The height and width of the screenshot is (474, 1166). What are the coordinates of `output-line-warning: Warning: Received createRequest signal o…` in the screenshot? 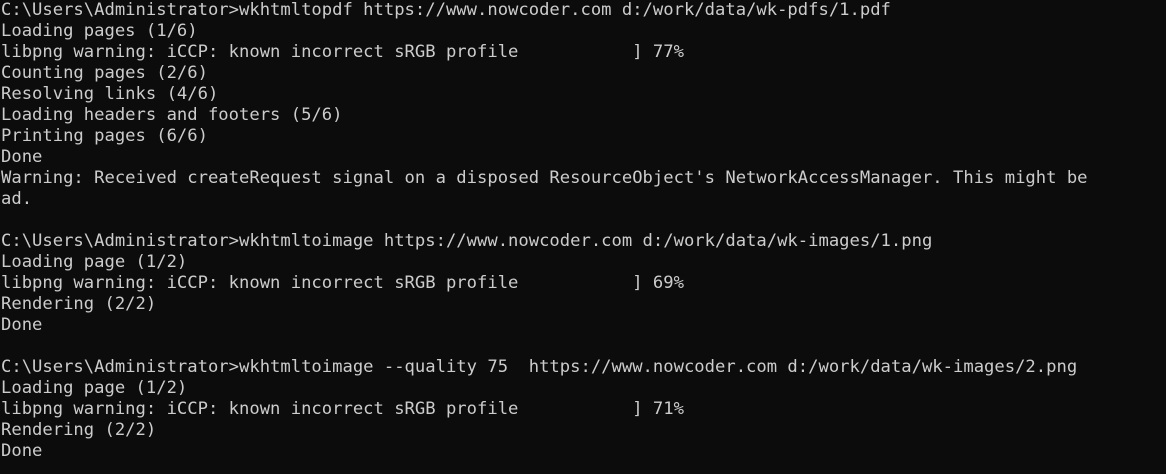 It's located at (544, 178).